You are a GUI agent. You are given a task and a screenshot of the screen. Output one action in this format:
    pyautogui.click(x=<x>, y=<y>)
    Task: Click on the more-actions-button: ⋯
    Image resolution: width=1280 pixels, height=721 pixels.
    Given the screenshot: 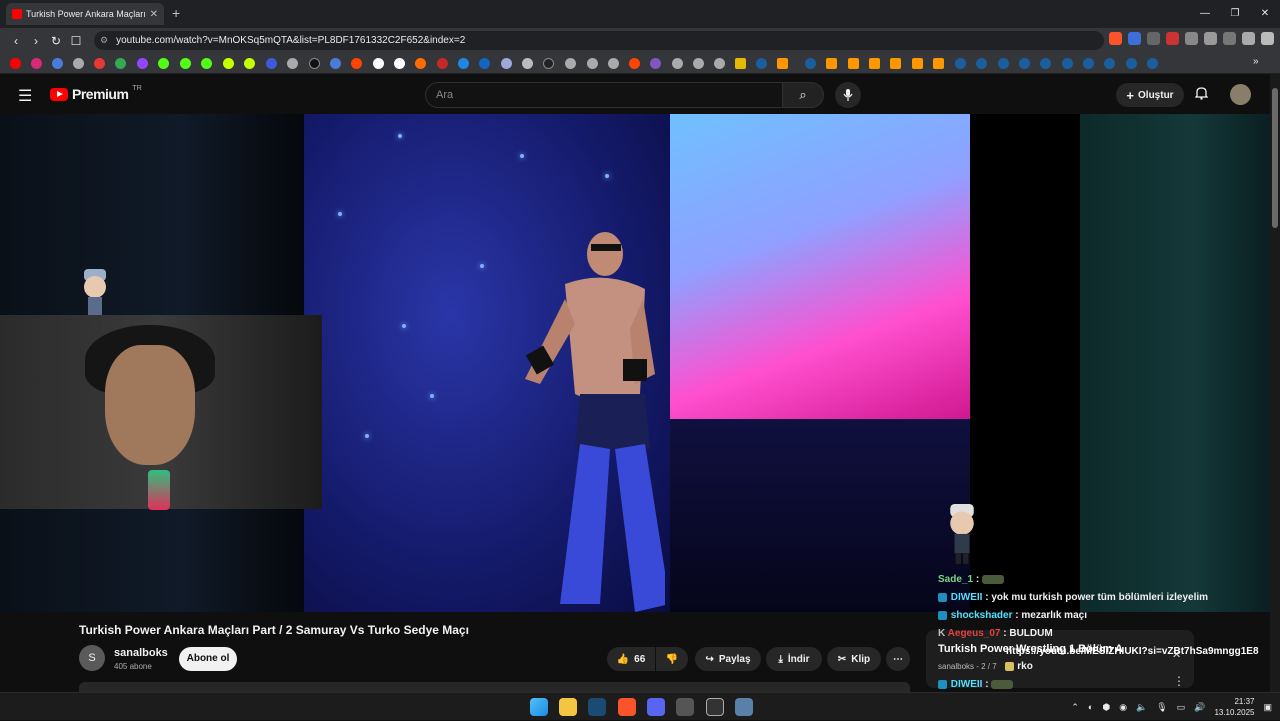 What is the action you would take?
    pyautogui.click(x=898, y=659)
    